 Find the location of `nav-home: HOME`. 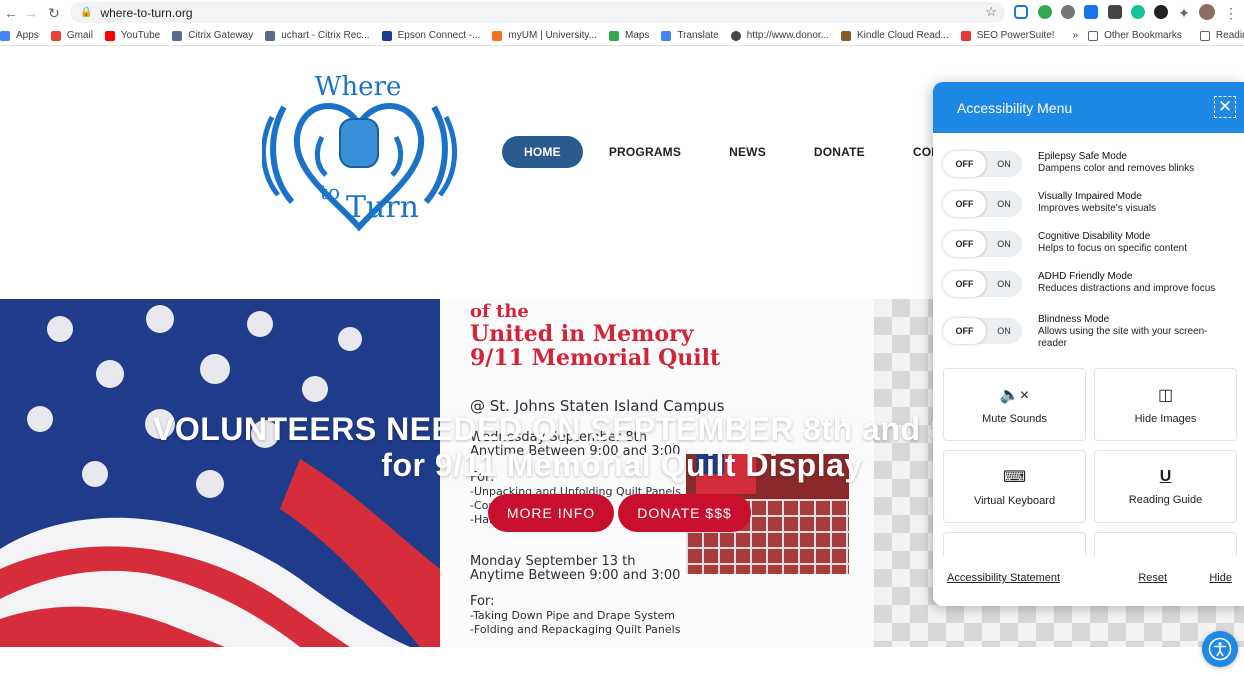

nav-home: HOME is located at coordinates (542, 152).